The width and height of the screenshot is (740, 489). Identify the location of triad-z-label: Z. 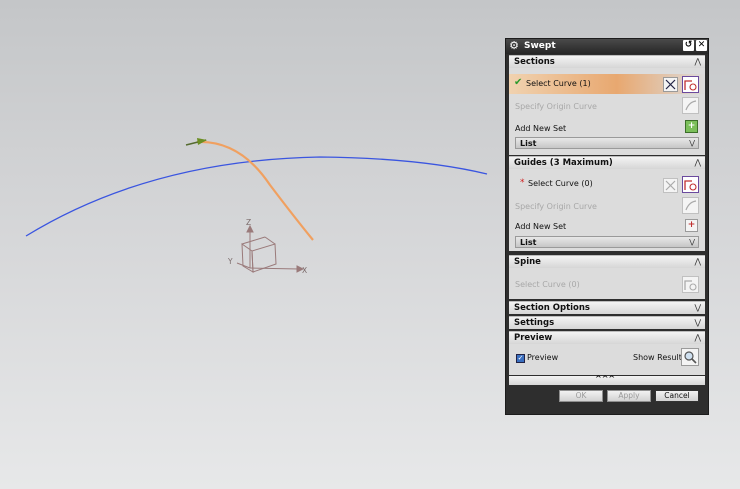
(248, 222).